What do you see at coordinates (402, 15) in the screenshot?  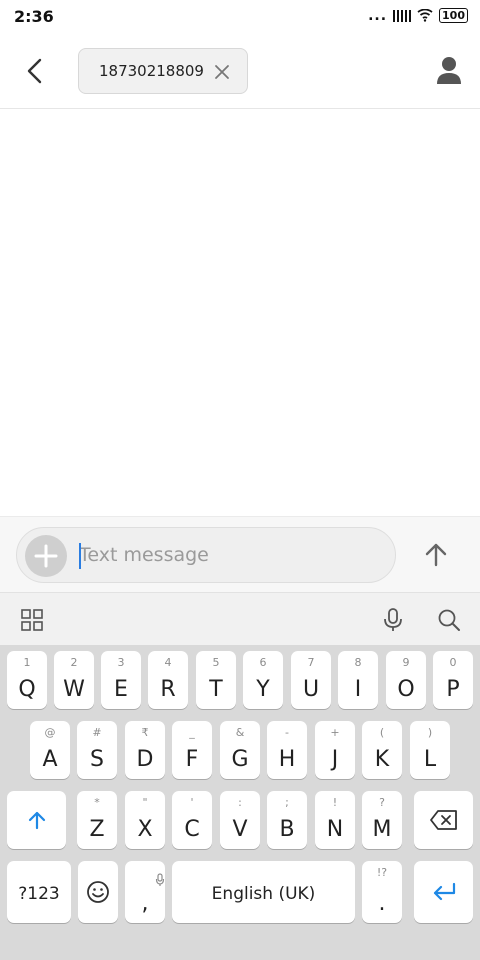 I see `signal-icon` at bounding box center [402, 15].